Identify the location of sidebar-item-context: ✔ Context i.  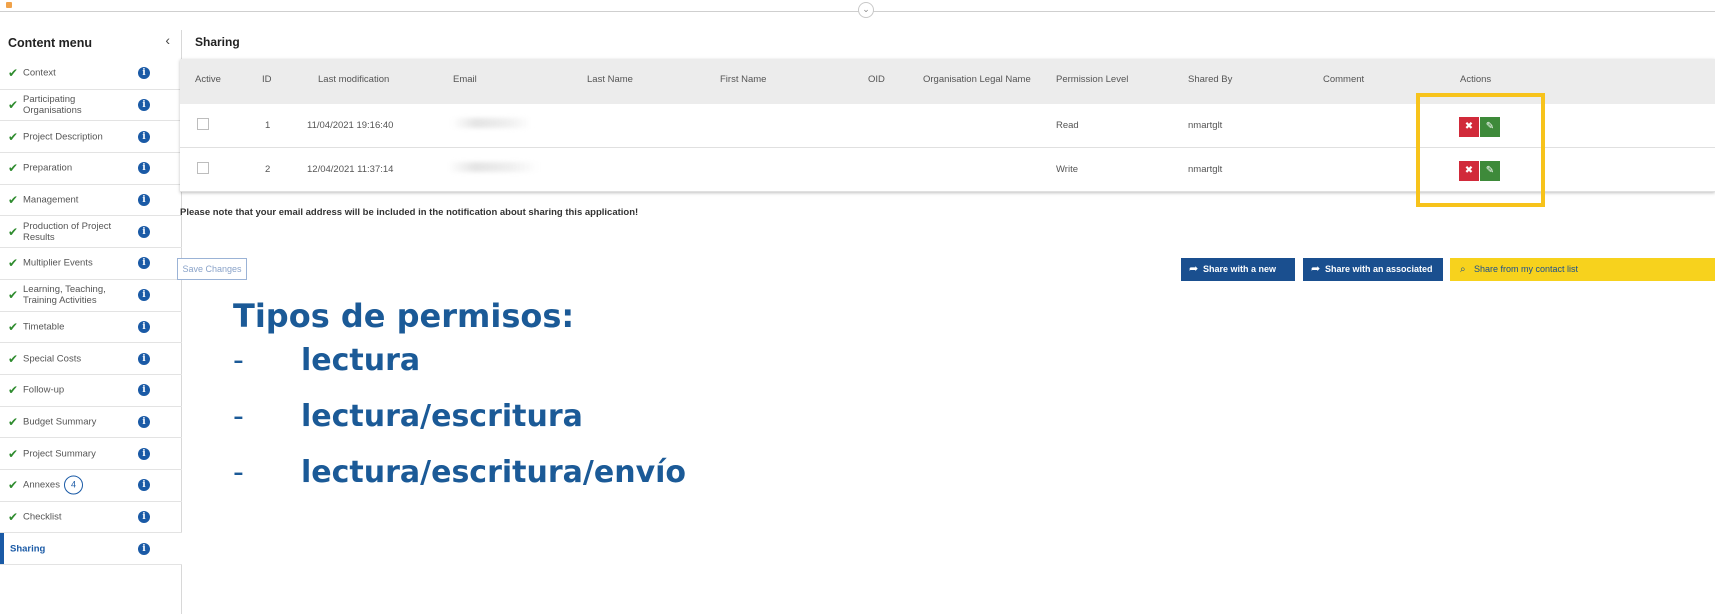
(91, 74).